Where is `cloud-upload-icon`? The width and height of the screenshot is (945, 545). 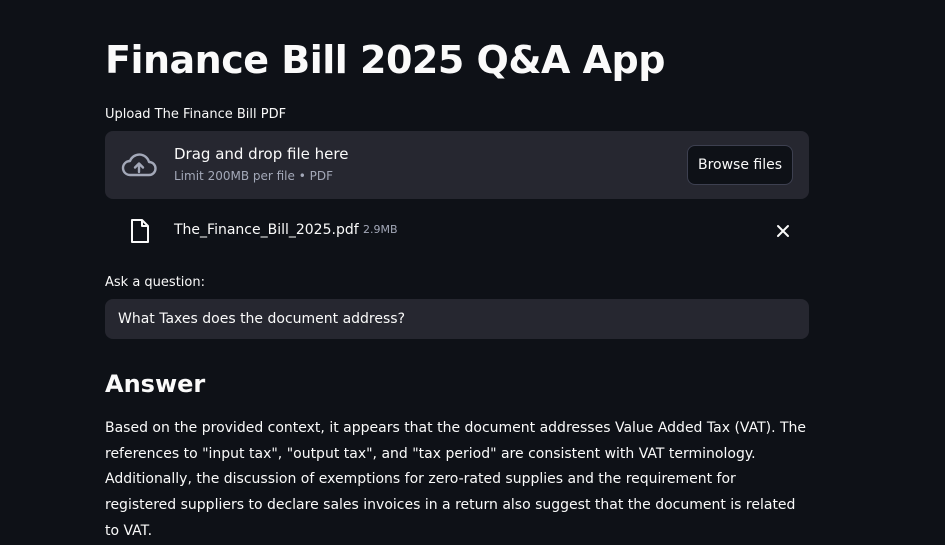 cloud-upload-icon is located at coordinates (139, 165).